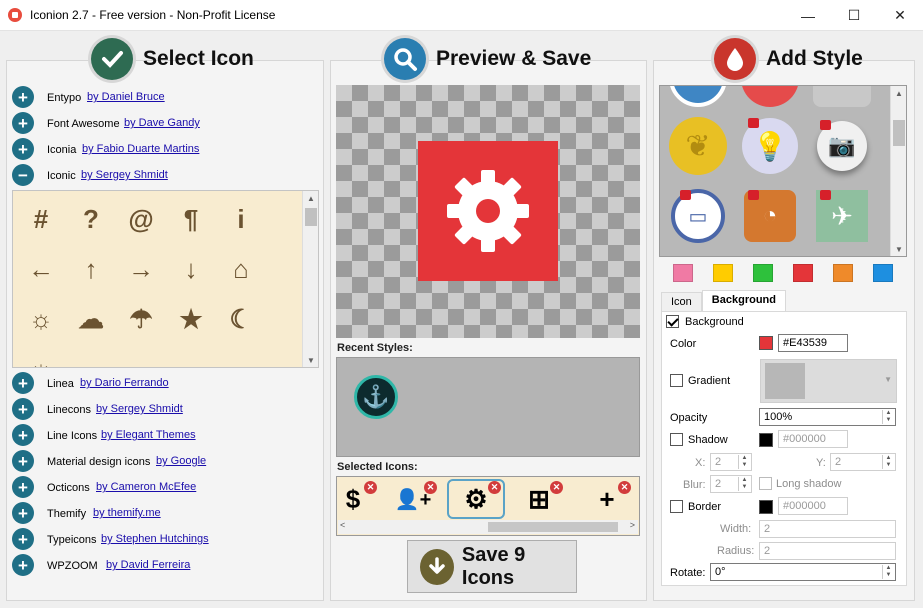  I want to click on grid-icon-sun: ☼, so click(41, 319).